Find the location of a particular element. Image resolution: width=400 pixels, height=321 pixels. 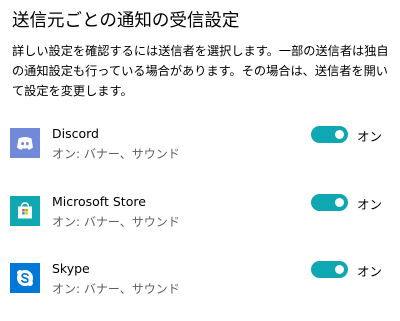

sender-item-discord: Discord オン: バナー、サウンド オン is located at coordinates (200, 148).